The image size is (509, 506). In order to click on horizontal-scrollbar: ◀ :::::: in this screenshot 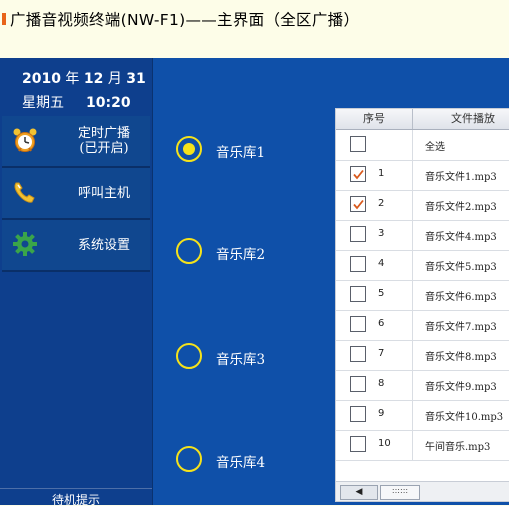, I will do `click(422, 491)`.